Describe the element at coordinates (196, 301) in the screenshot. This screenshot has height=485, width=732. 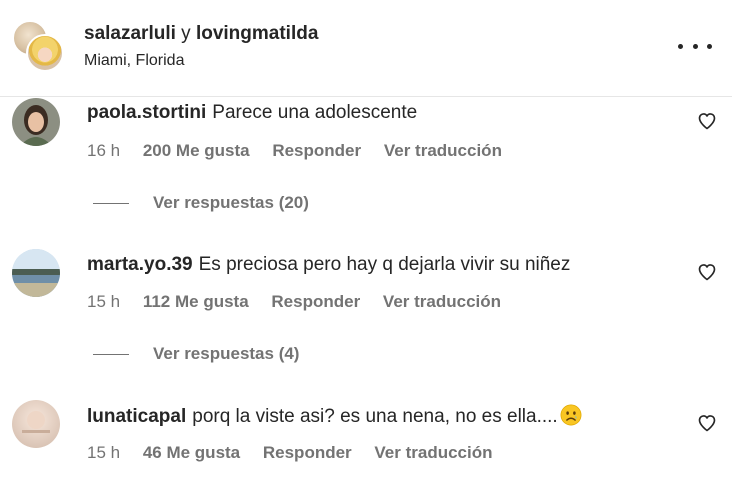
I see `comment-likes: 112 Me gusta` at that location.